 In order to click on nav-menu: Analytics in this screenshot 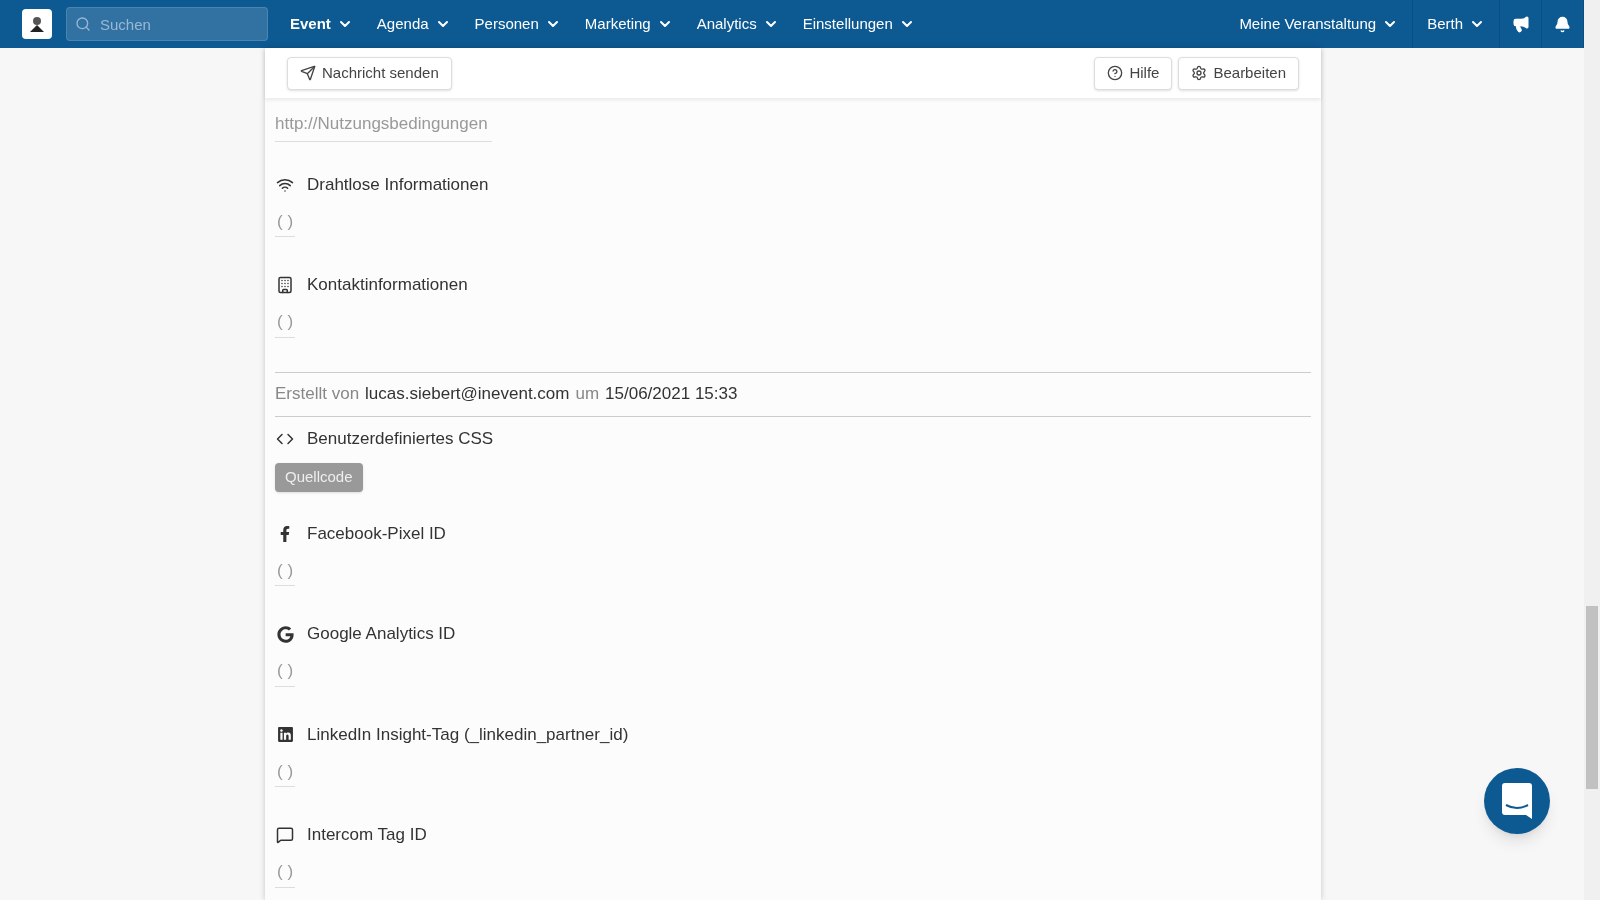, I will do `click(737, 24)`.